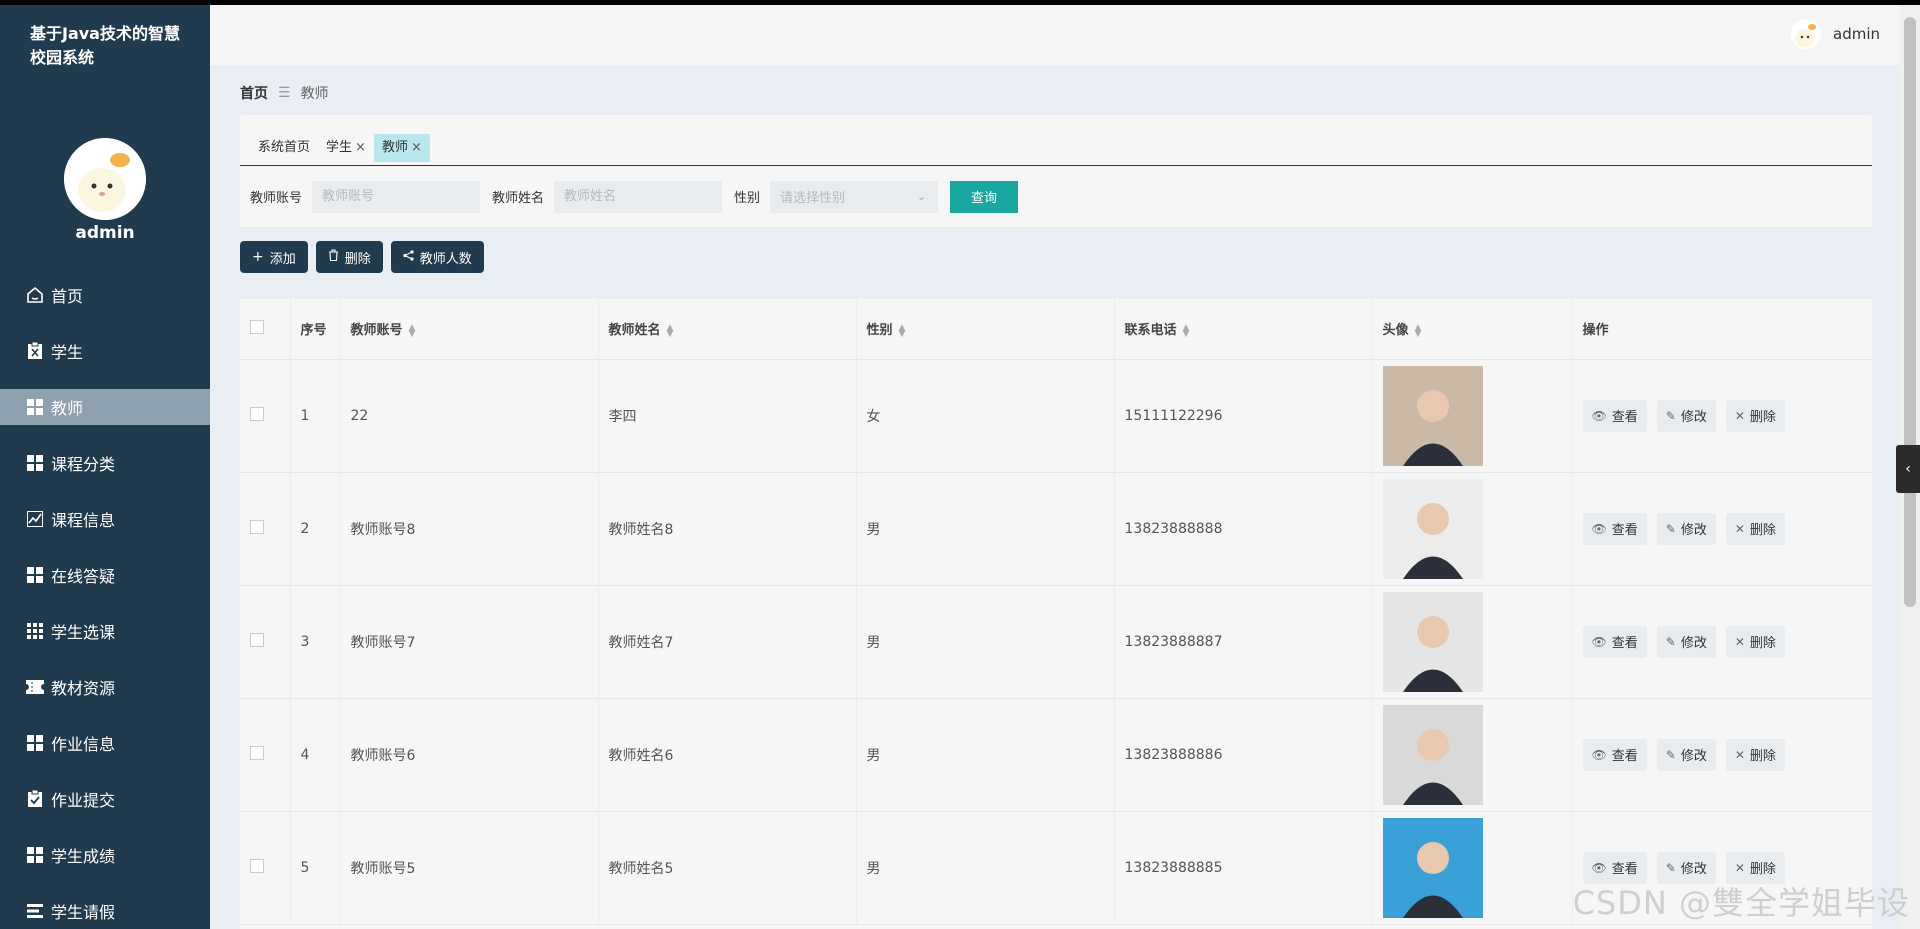 The height and width of the screenshot is (929, 1920). What do you see at coordinates (1739, 641) in the screenshot?
I see `close-icon: ✕` at bounding box center [1739, 641].